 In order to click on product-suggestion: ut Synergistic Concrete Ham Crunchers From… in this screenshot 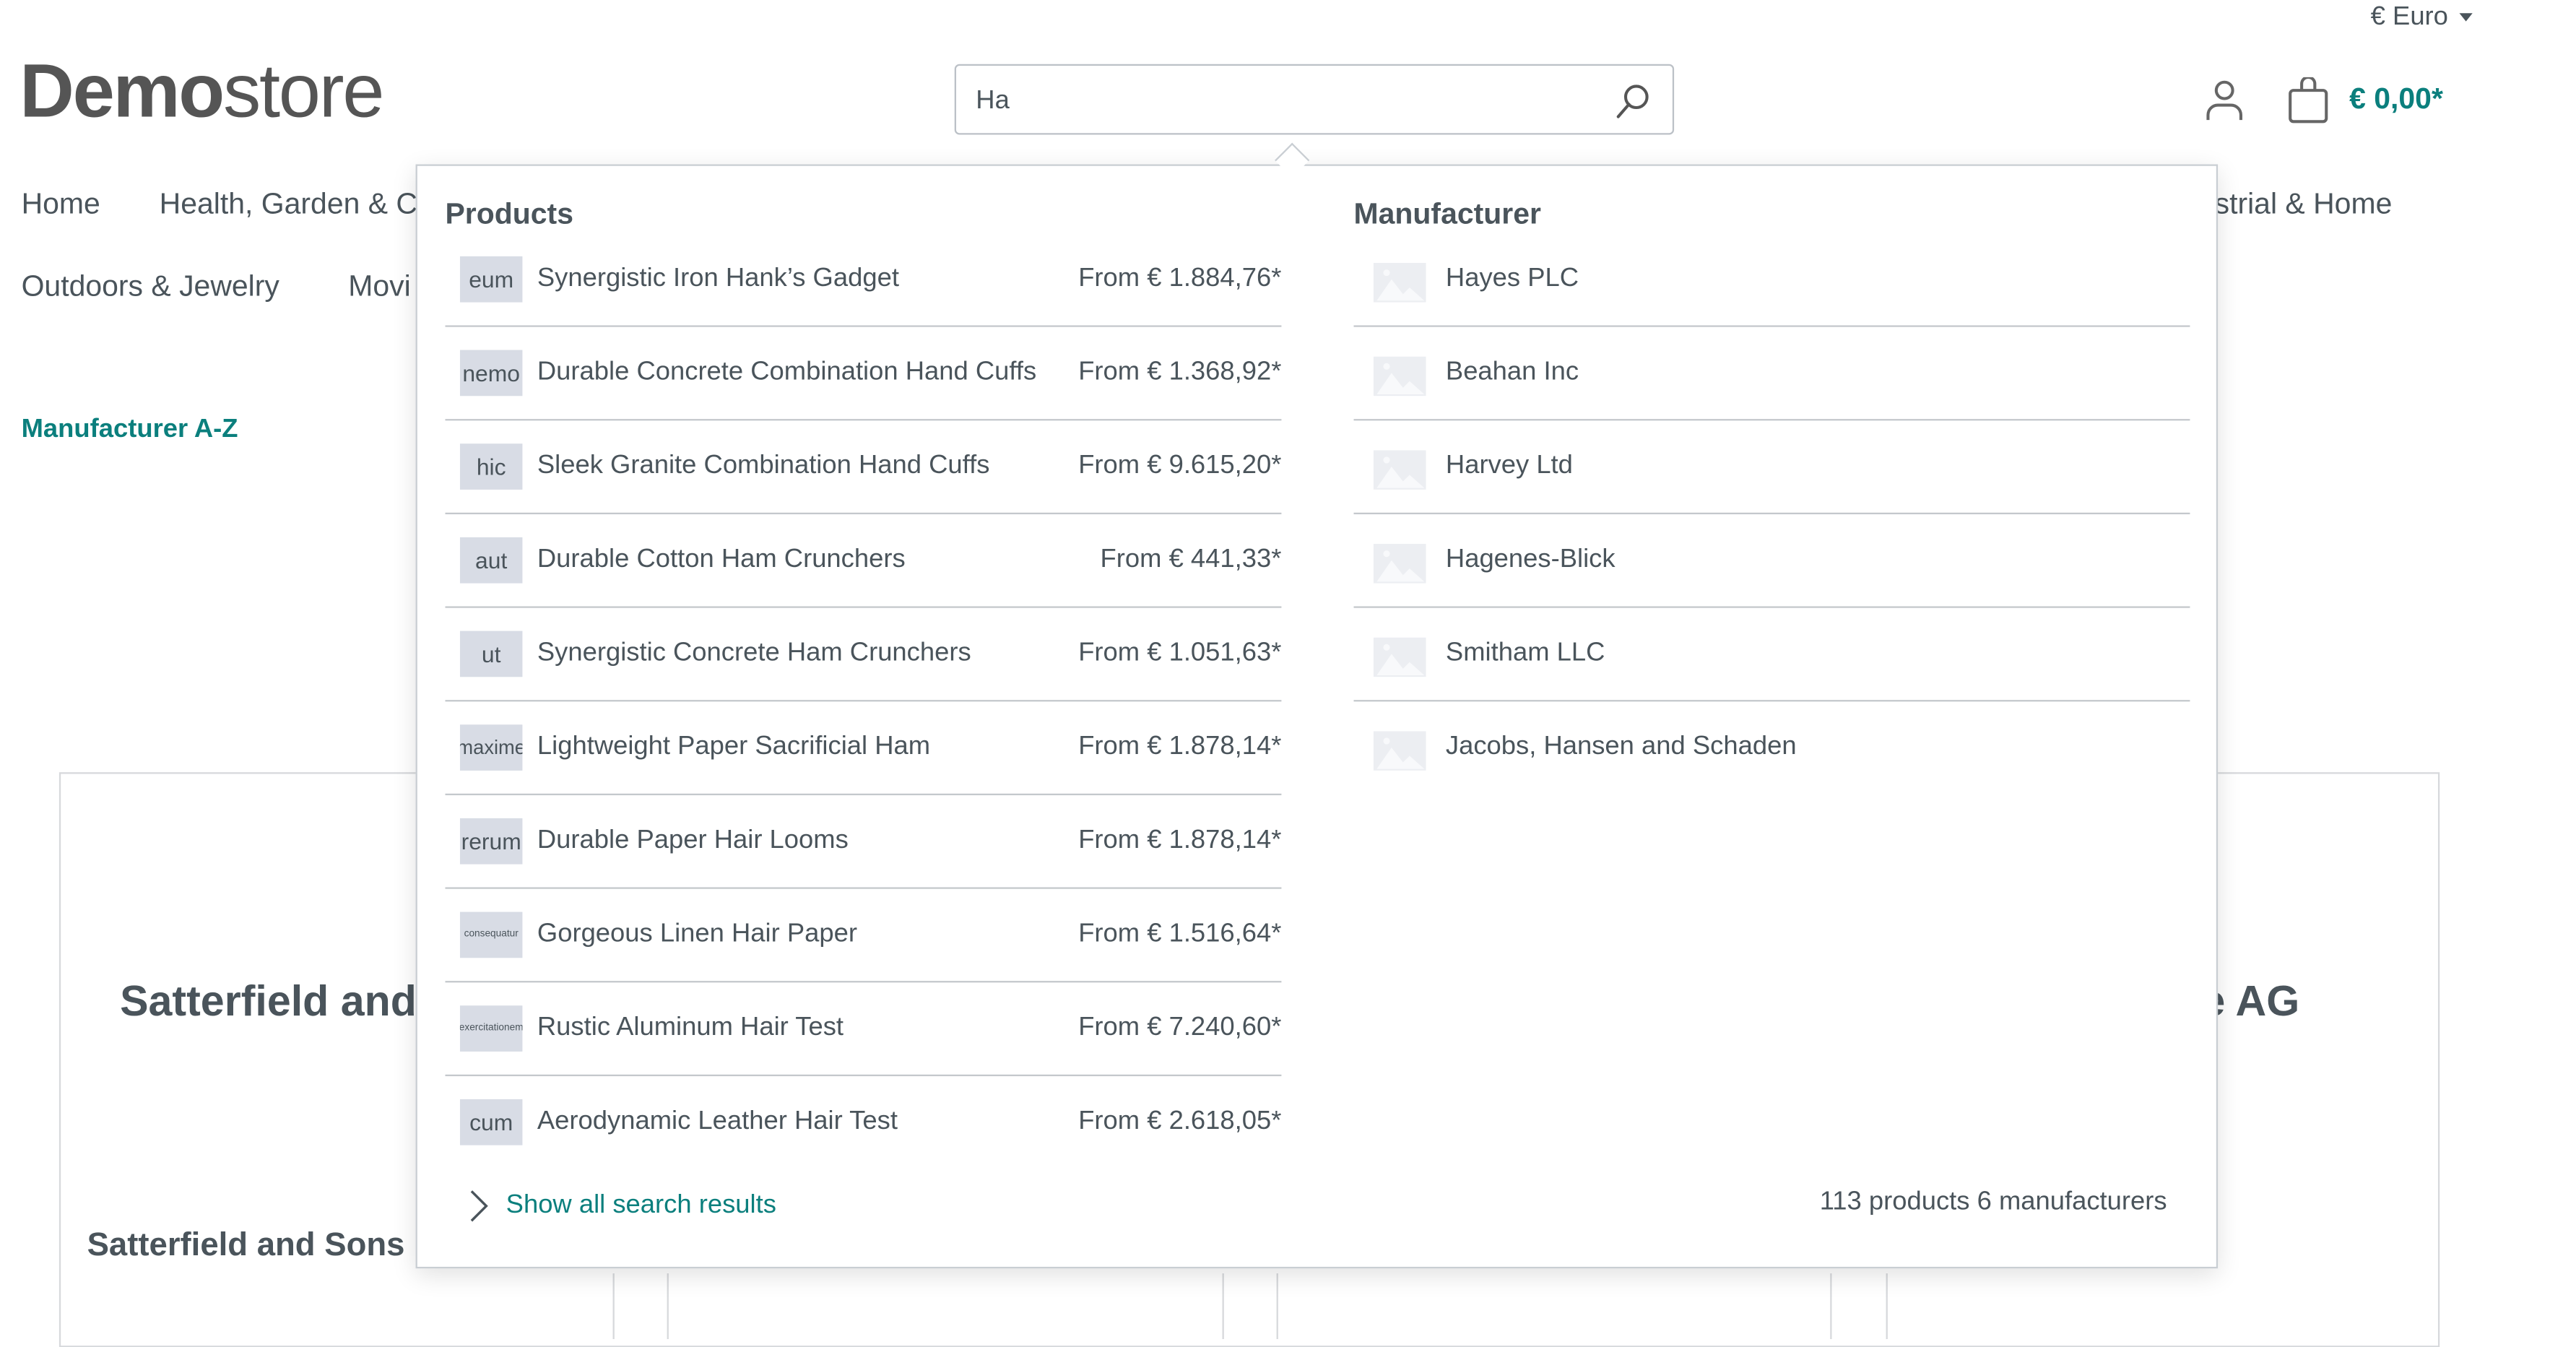, I will do `click(863, 655)`.